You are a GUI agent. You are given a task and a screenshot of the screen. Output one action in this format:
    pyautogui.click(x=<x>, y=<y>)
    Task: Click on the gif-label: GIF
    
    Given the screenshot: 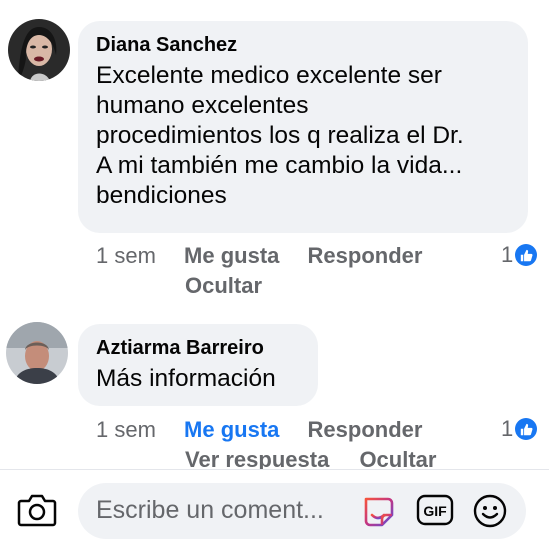 What is the action you would take?
    pyautogui.click(x=435, y=511)
    